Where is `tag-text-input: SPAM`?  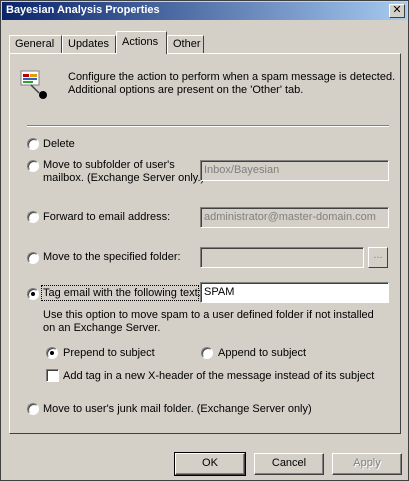 tag-text-input: SPAM is located at coordinates (294, 292).